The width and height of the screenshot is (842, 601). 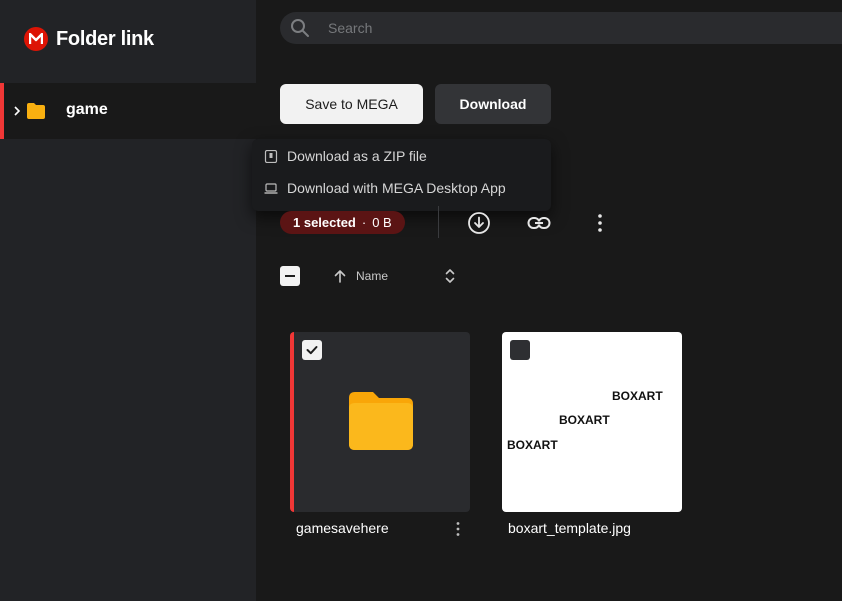 What do you see at coordinates (396, 188) in the screenshot?
I see `menu-item-label: Download with MEGA Desktop App` at bounding box center [396, 188].